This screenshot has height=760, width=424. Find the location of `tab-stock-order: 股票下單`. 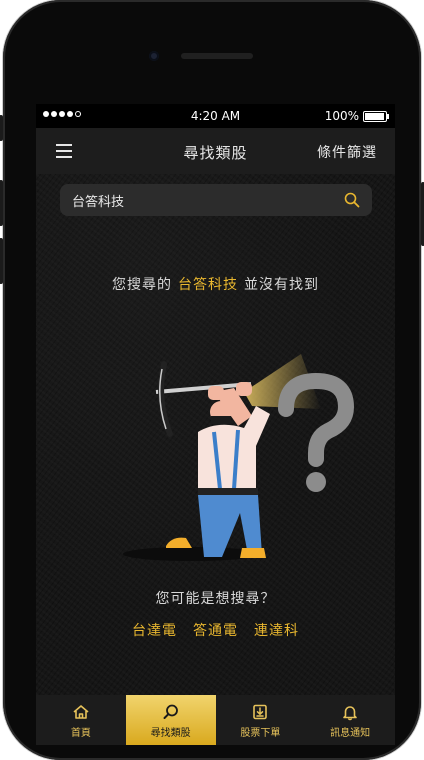

tab-stock-order: 股票下單 is located at coordinates (261, 720).